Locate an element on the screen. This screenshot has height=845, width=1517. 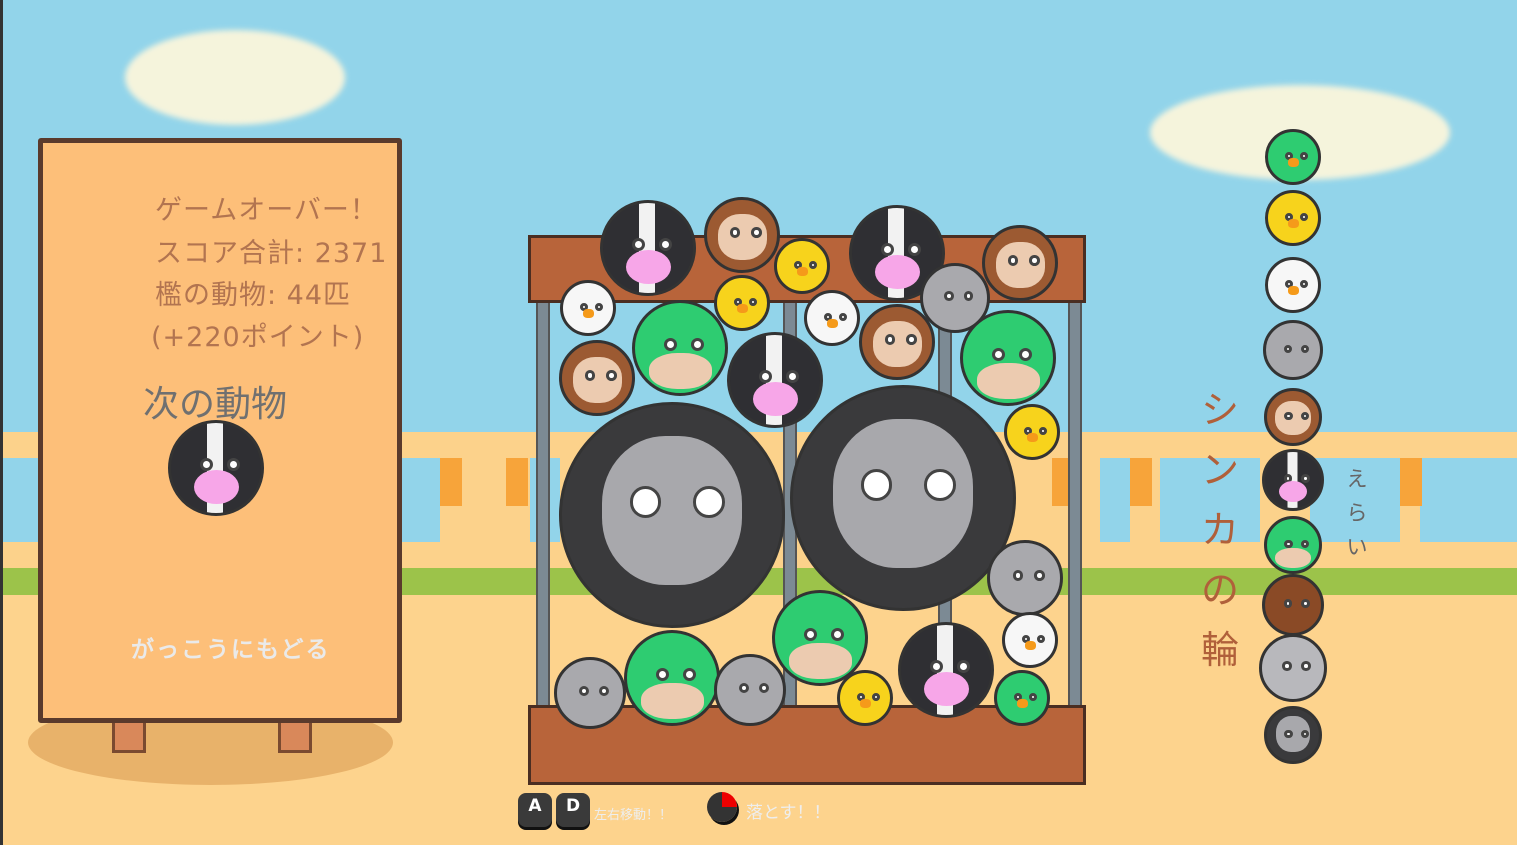
evolution-note-char: ら is located at coordinates (1357, 513).